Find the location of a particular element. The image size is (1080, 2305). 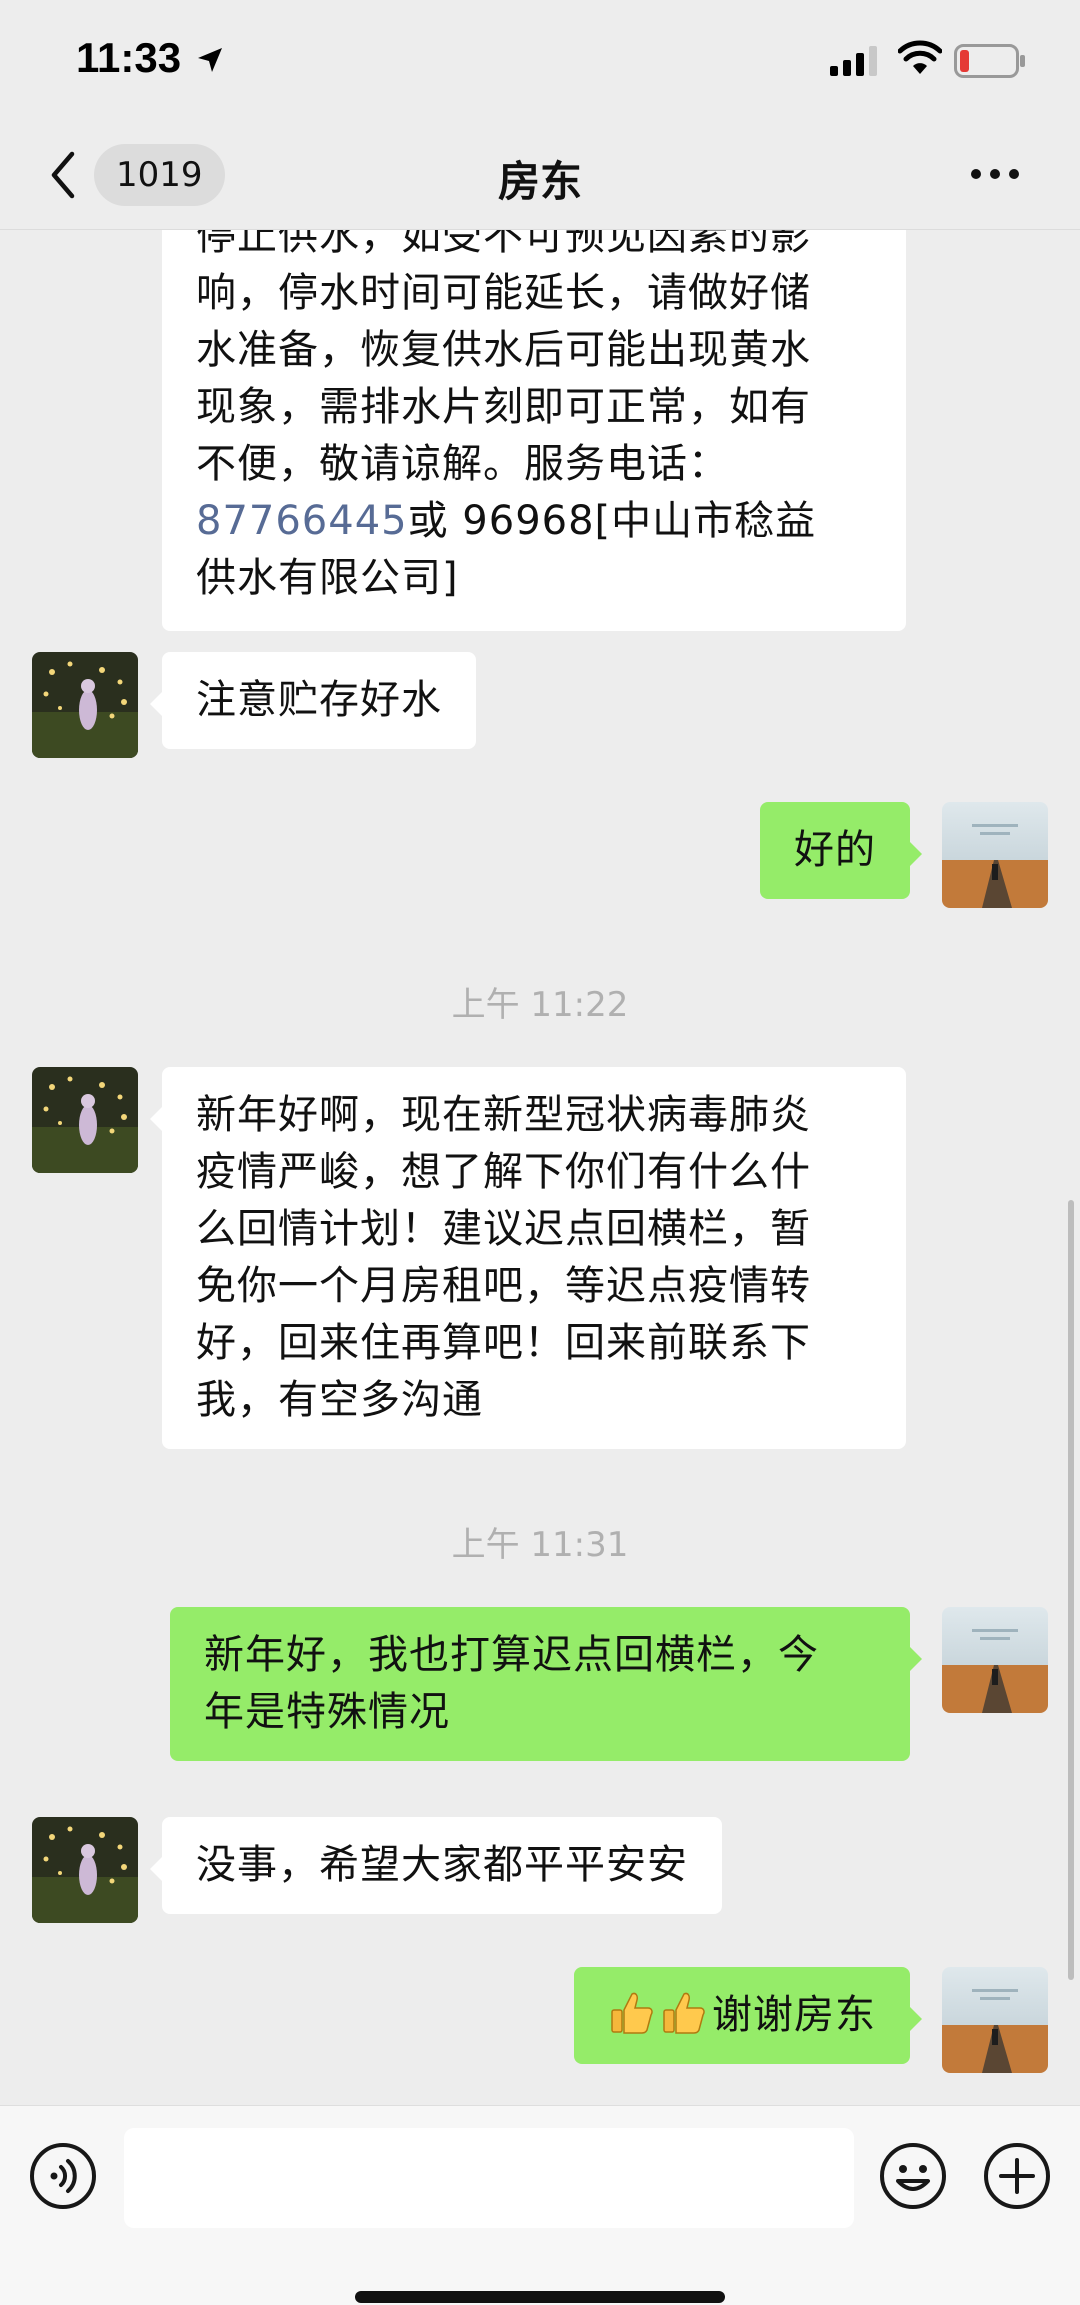

chat-scrollbar is located at coordinates (1071, 1590).